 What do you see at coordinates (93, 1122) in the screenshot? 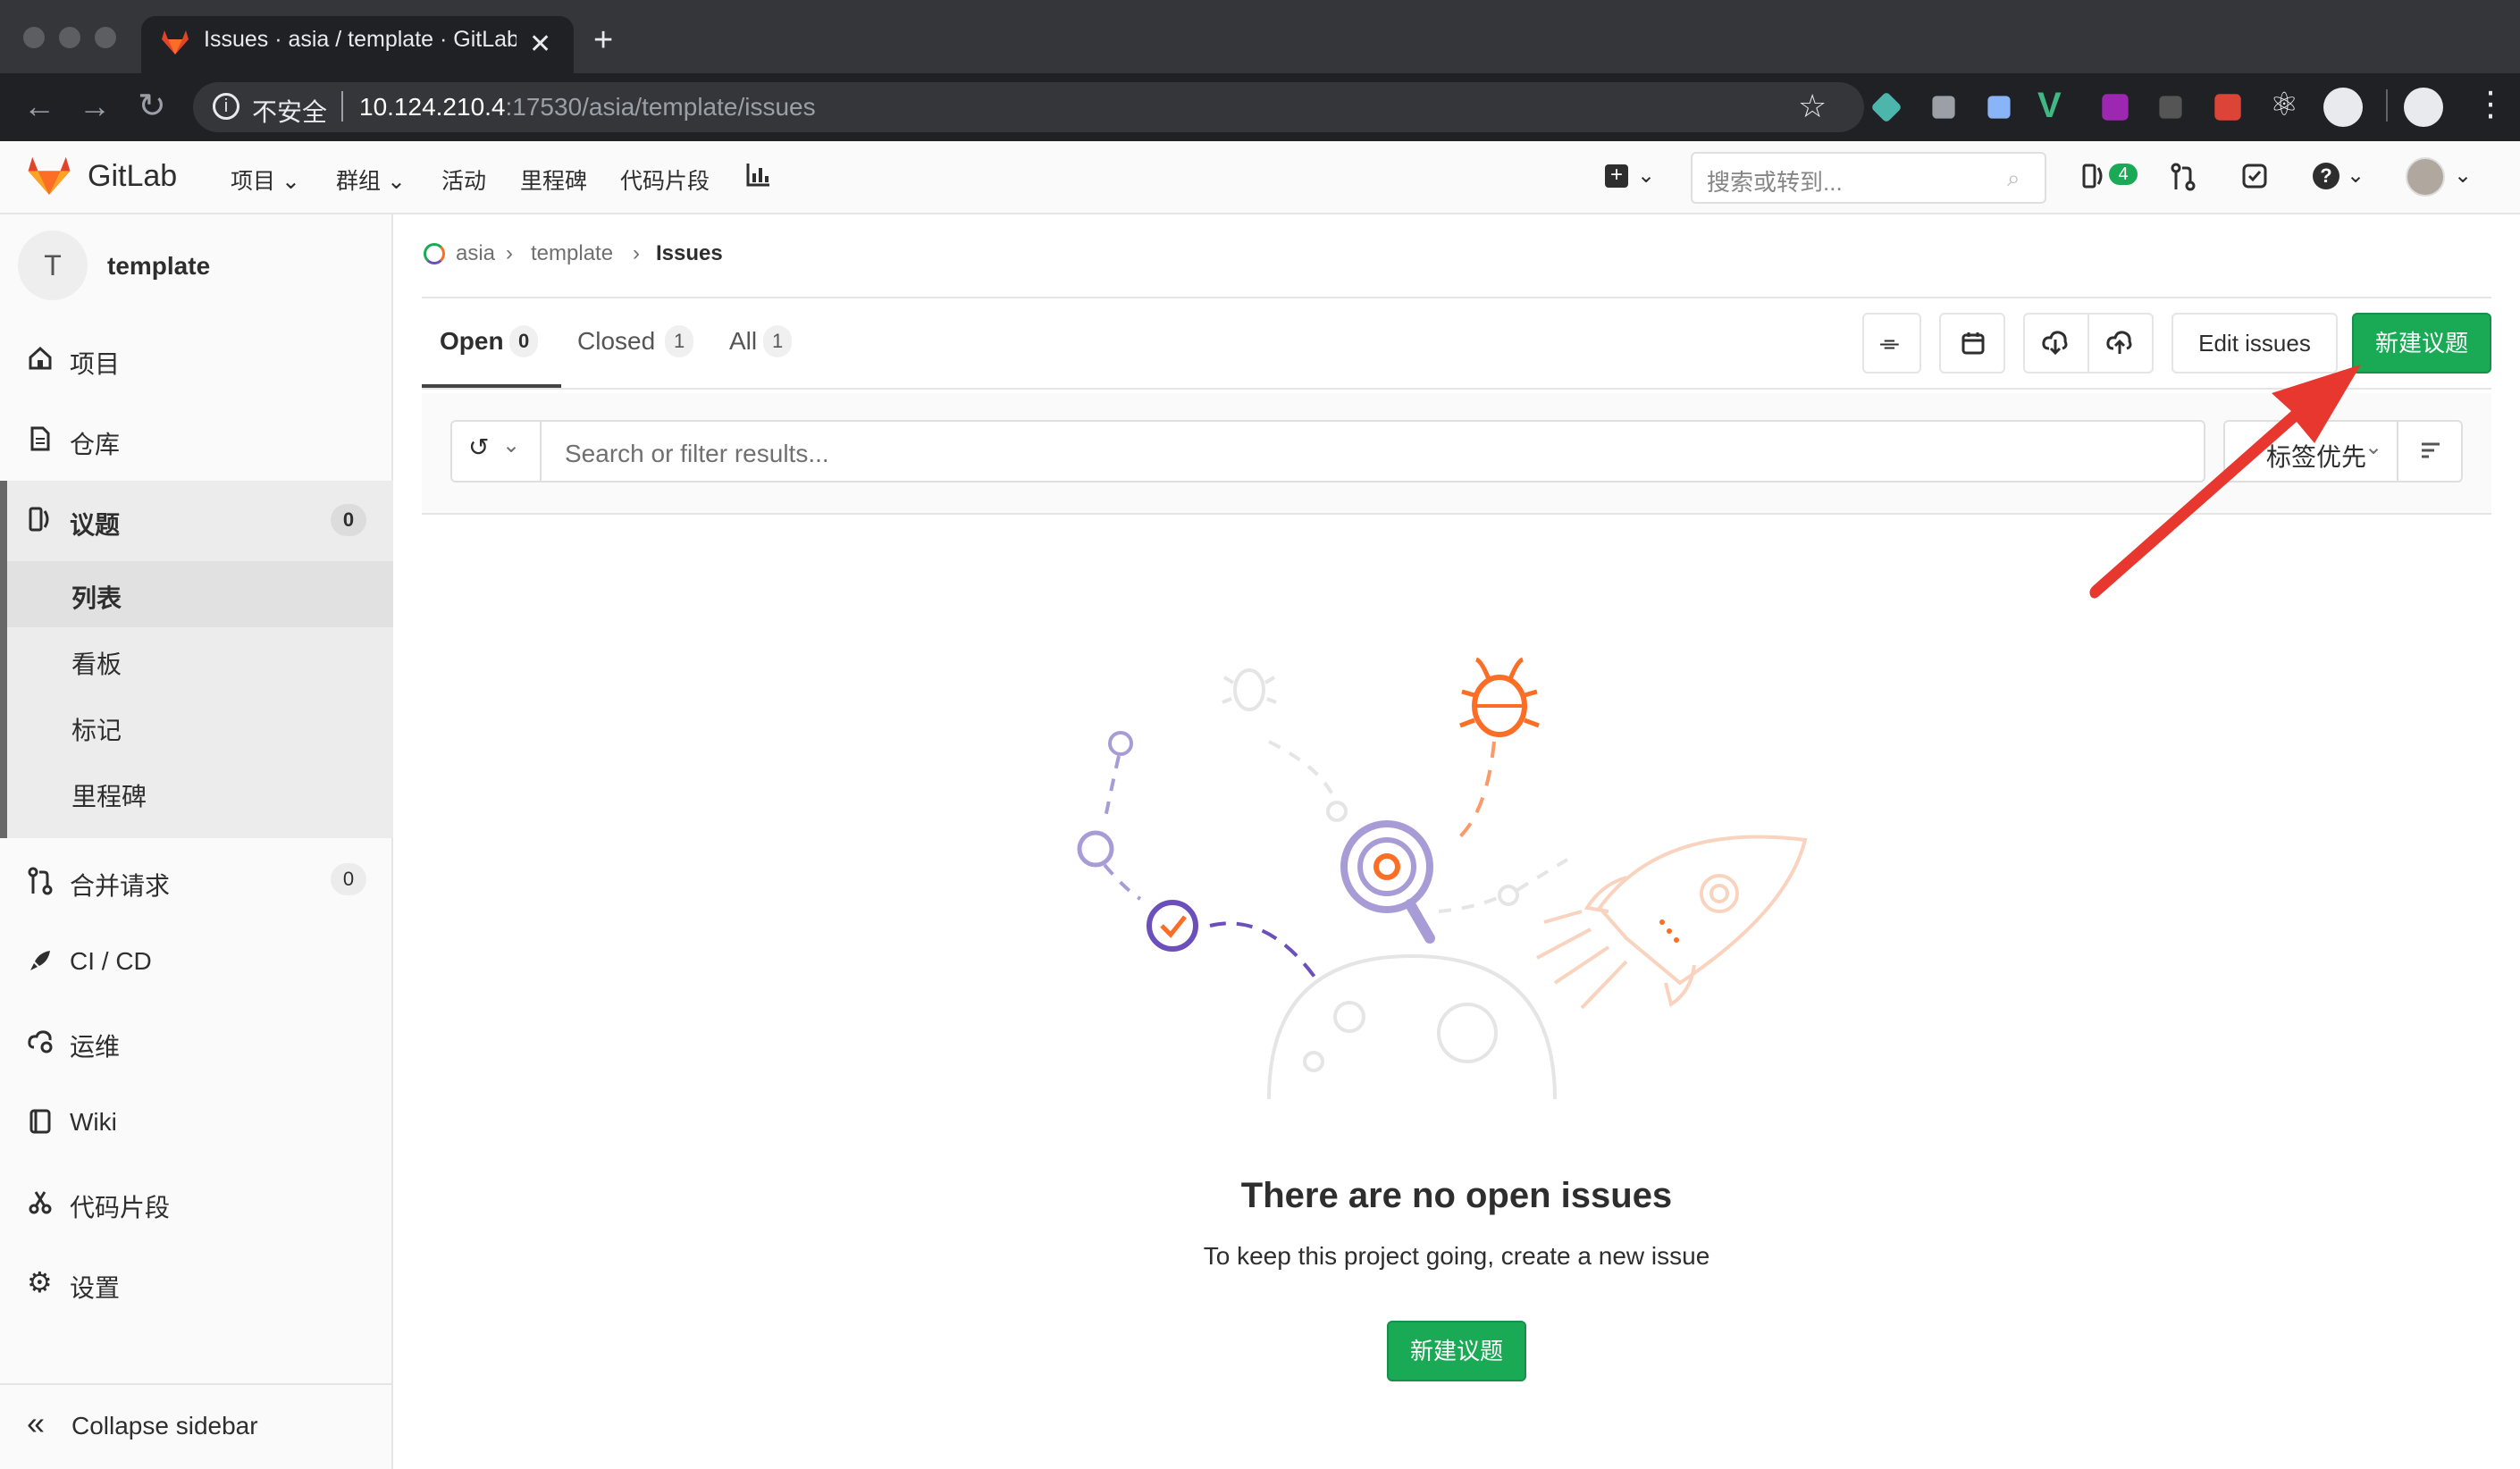
I see `sidebar-item-wiki: Wiki` at bounding box center [93, 1122].